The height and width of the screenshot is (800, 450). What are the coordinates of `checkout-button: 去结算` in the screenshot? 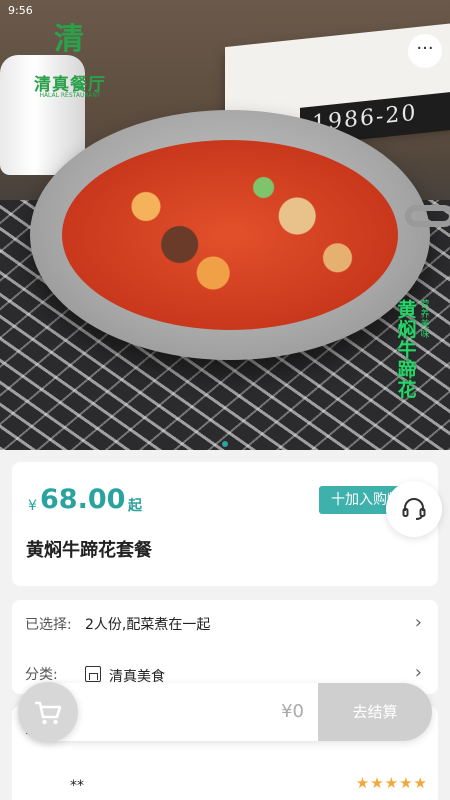 It's located at (375, 712).